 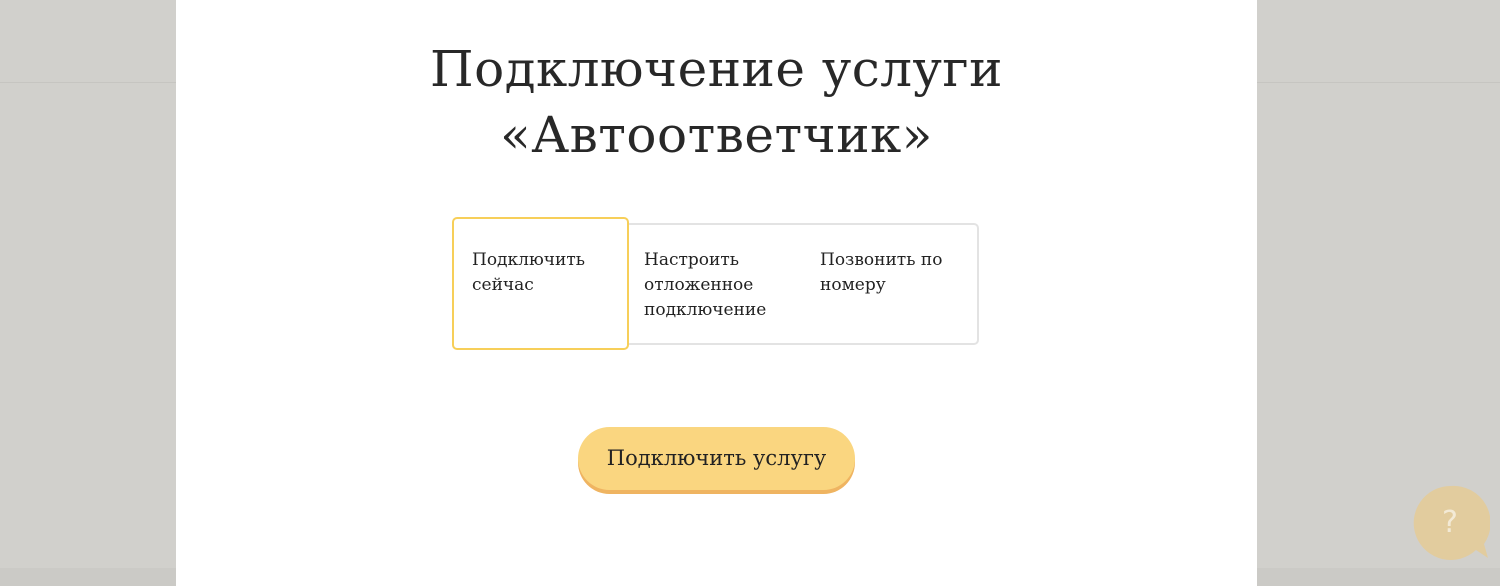 I want to click on help-glyph: ?, so click(x=1450, y=522).